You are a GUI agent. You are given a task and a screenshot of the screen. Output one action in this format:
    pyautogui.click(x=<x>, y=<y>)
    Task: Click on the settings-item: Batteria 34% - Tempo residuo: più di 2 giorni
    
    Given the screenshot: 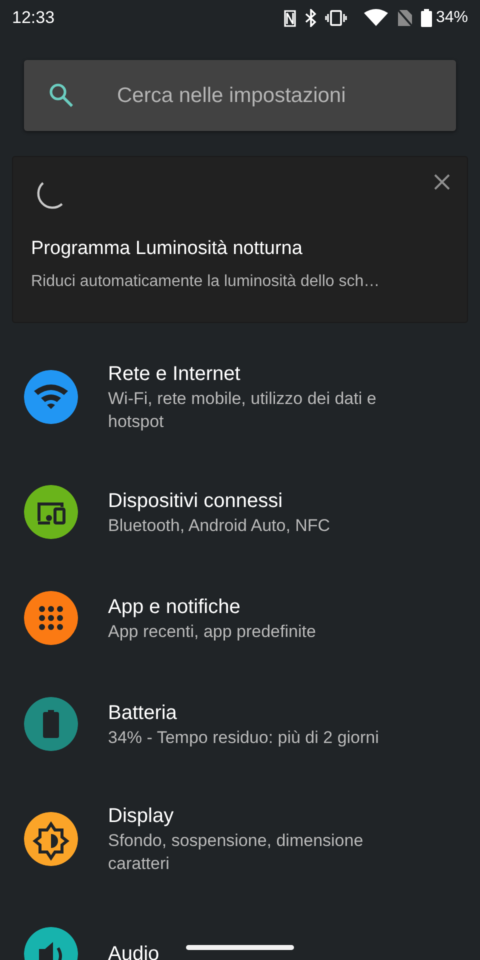 What is the action you would take?
    pyautogui.click(x=240, y=724)
    